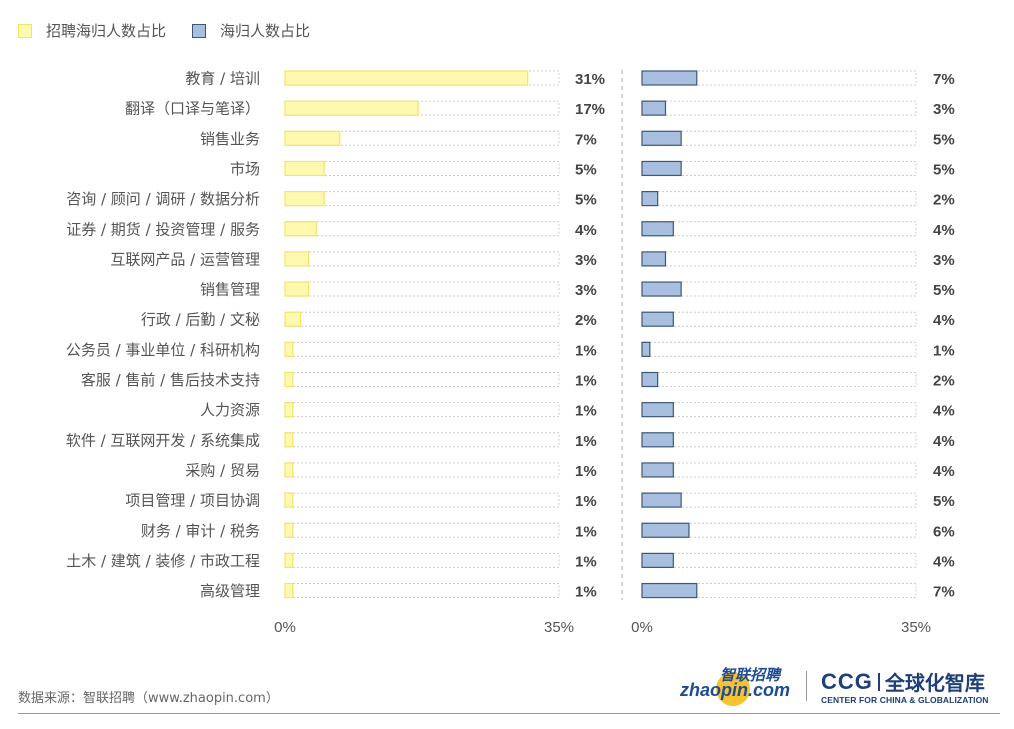 The width and height of the screenshot is (1014, 729). What do you see at coordinates (642, 627) in the screenshot?
I see `x-tick-label-right-min: 0%` at bounding box center [642, 627].